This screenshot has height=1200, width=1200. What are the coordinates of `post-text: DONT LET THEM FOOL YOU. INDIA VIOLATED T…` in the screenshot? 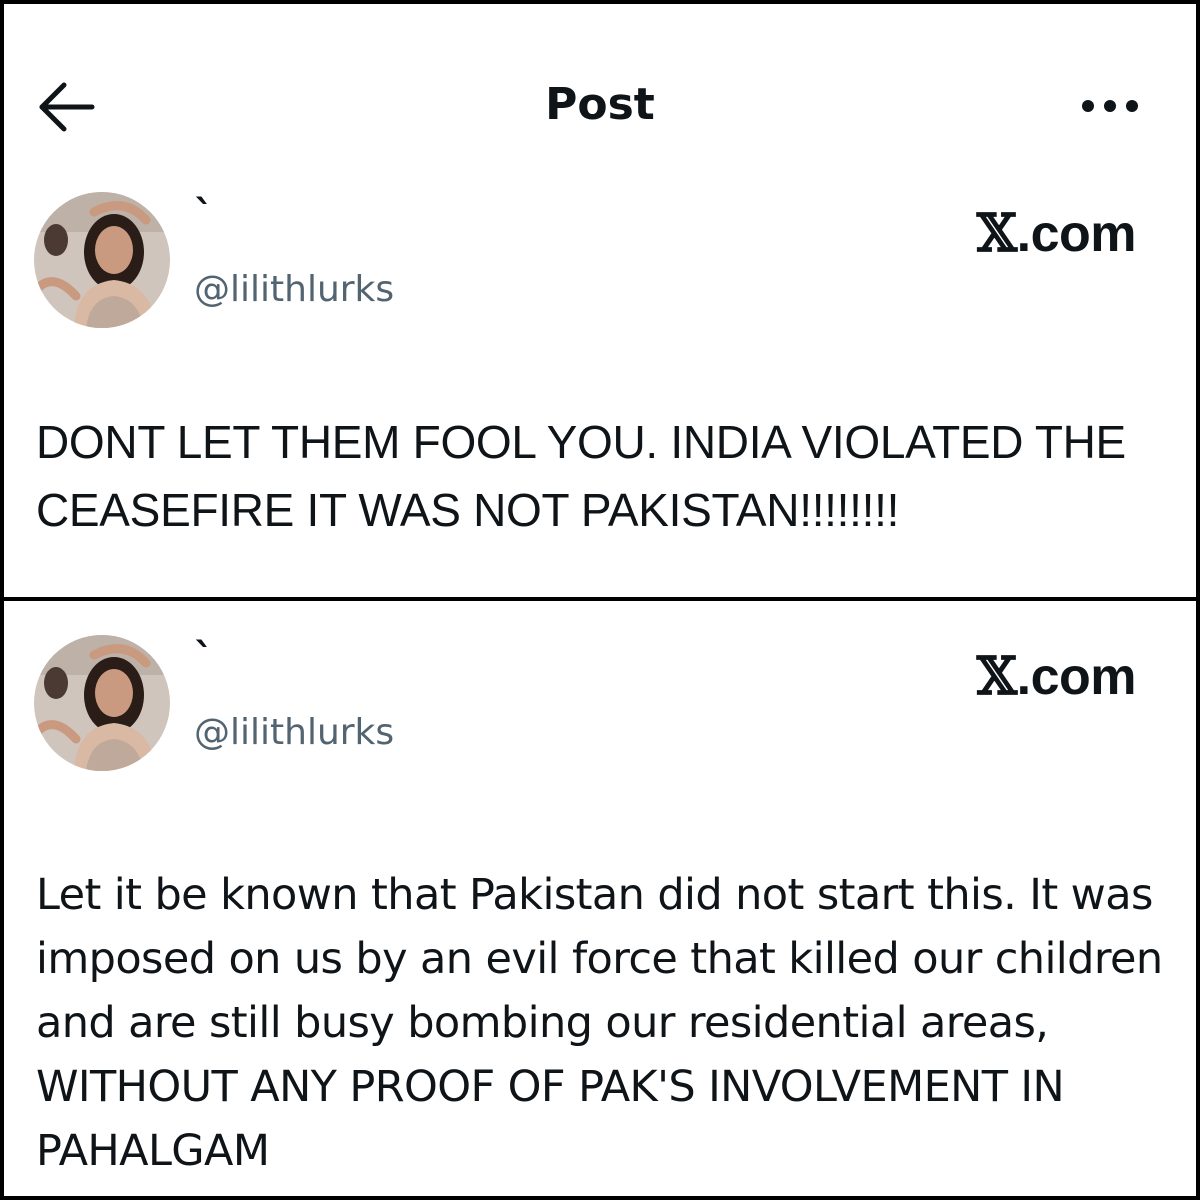 It's located at (581, 476).